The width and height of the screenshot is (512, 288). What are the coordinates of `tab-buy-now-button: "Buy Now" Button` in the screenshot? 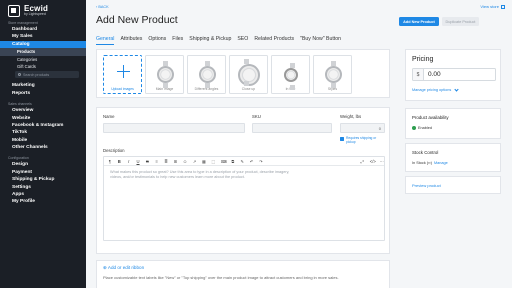 It's located at (320, 40).